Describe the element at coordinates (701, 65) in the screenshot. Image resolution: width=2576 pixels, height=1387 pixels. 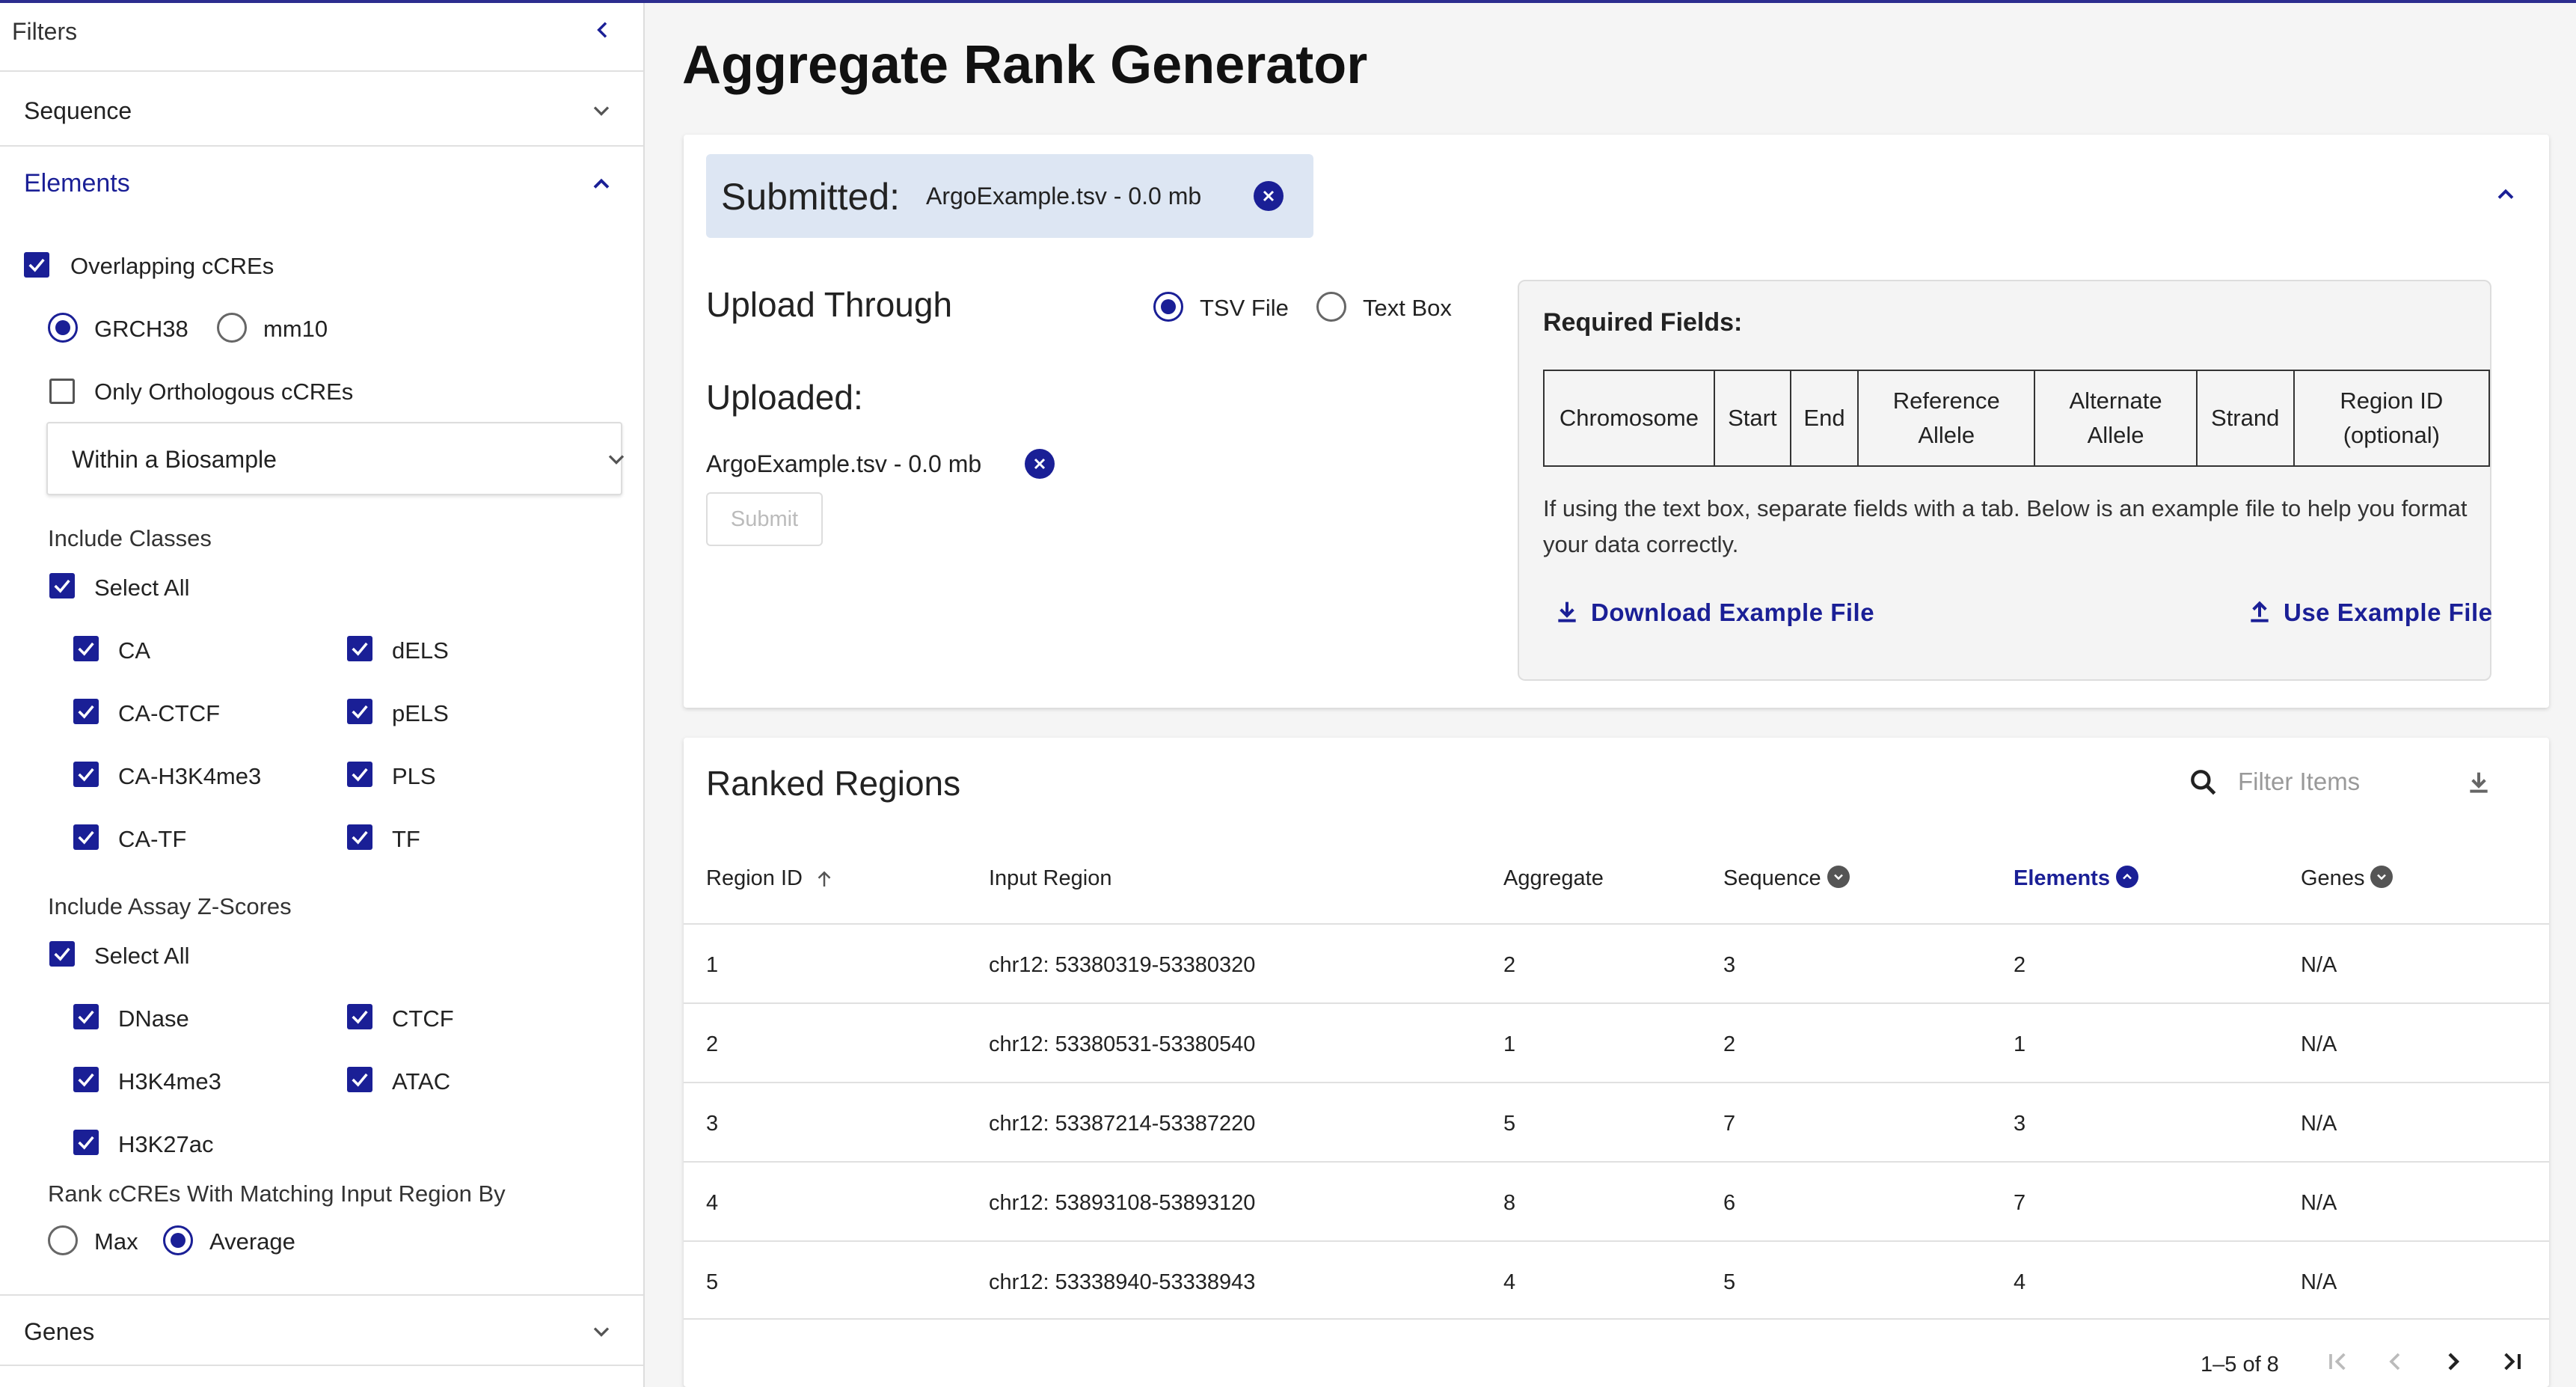
I see `title-fragment: A` at that location.